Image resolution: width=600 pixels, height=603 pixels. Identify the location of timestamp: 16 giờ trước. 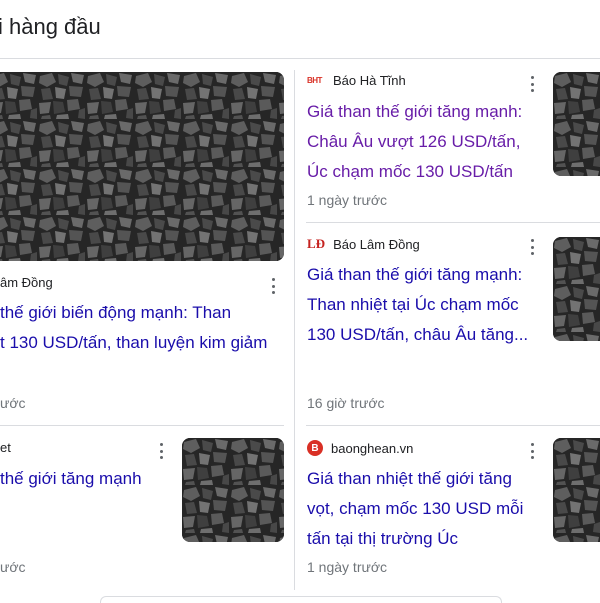
(346, 403).